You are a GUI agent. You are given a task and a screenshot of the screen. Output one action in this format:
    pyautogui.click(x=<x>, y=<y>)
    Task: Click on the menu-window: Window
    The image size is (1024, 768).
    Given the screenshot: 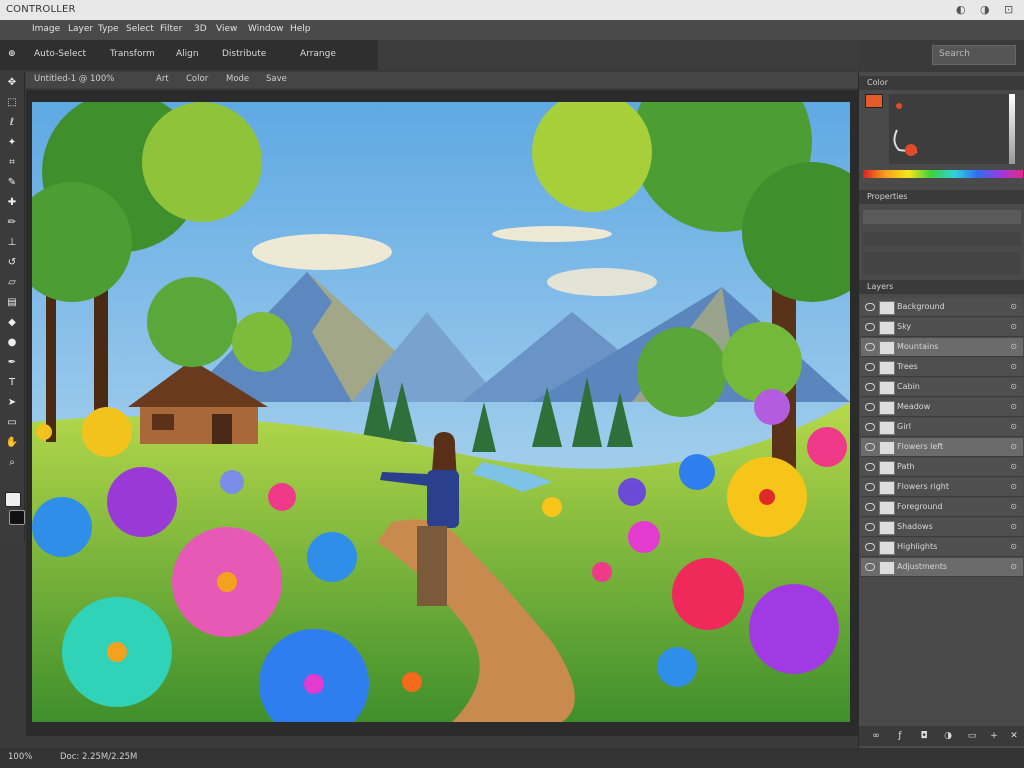 What is the action you would take?
    pyautogui.click(x=266, y=29)
    